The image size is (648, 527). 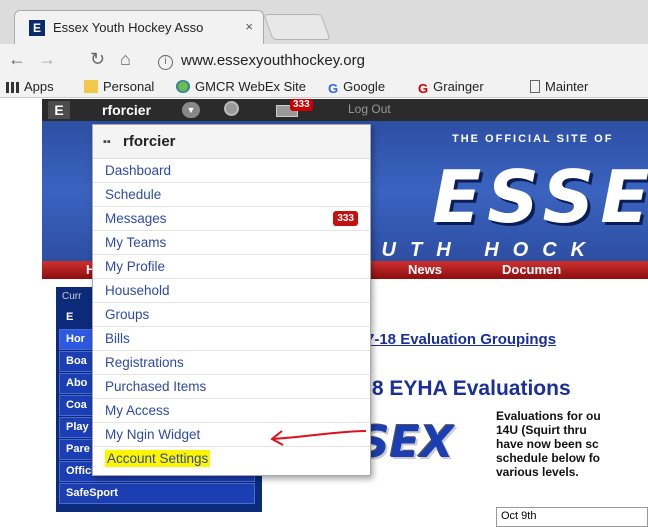 I want to click on menu-item-my-profile: My Profile, so click(x=231, y=267).